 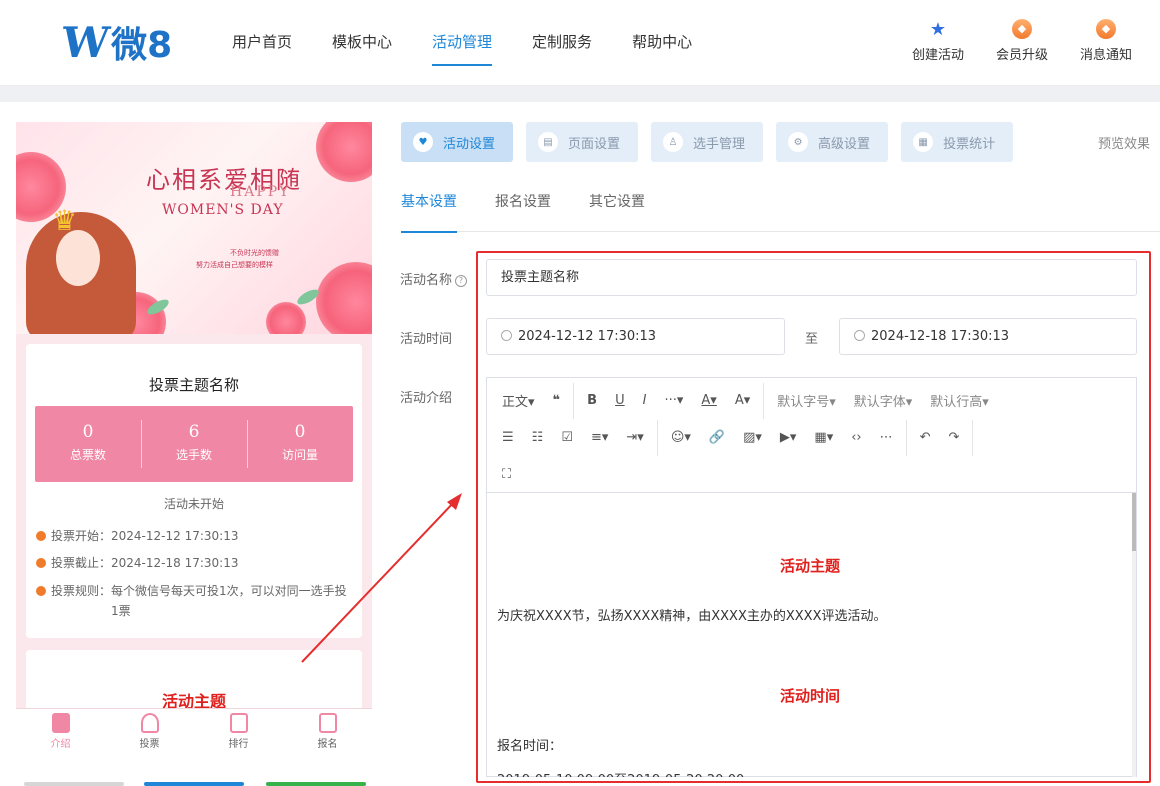 What do you see at coordinates (81, 536) in the screenshot?
I see `info-label: 投票开始：` at bounding box center [81, 536].